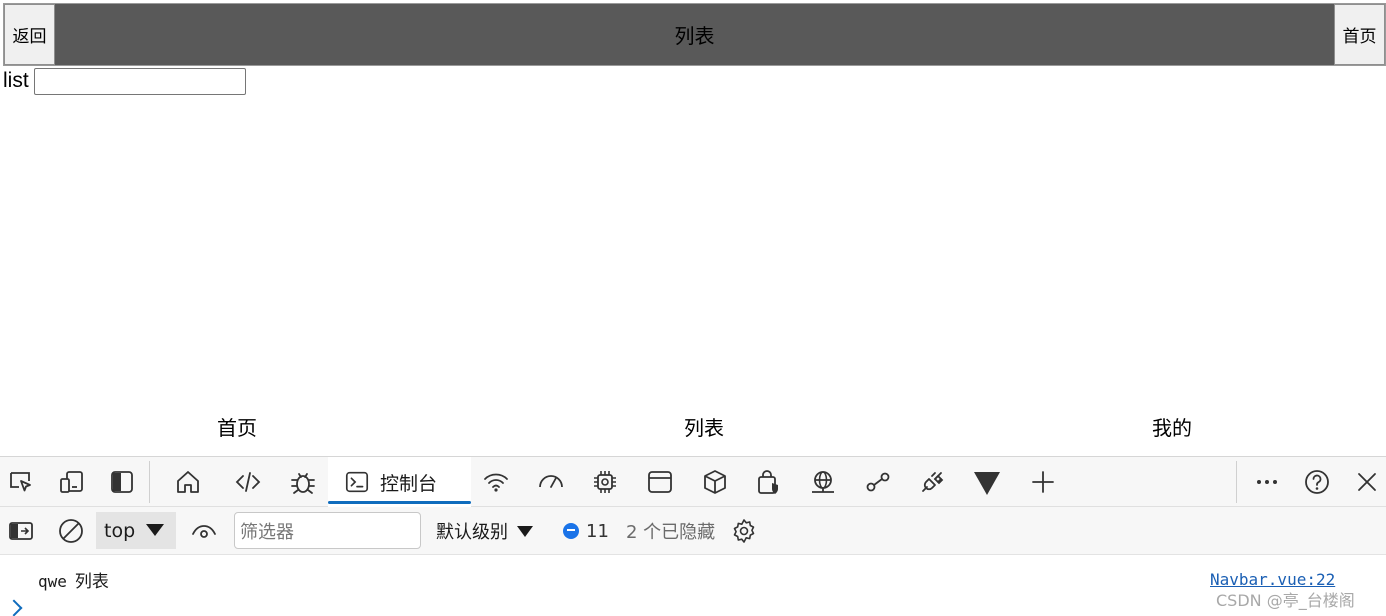 The width and height of the screenshot is (1386, 616). I want to click on device-emulation-icon, so click(72, 482).